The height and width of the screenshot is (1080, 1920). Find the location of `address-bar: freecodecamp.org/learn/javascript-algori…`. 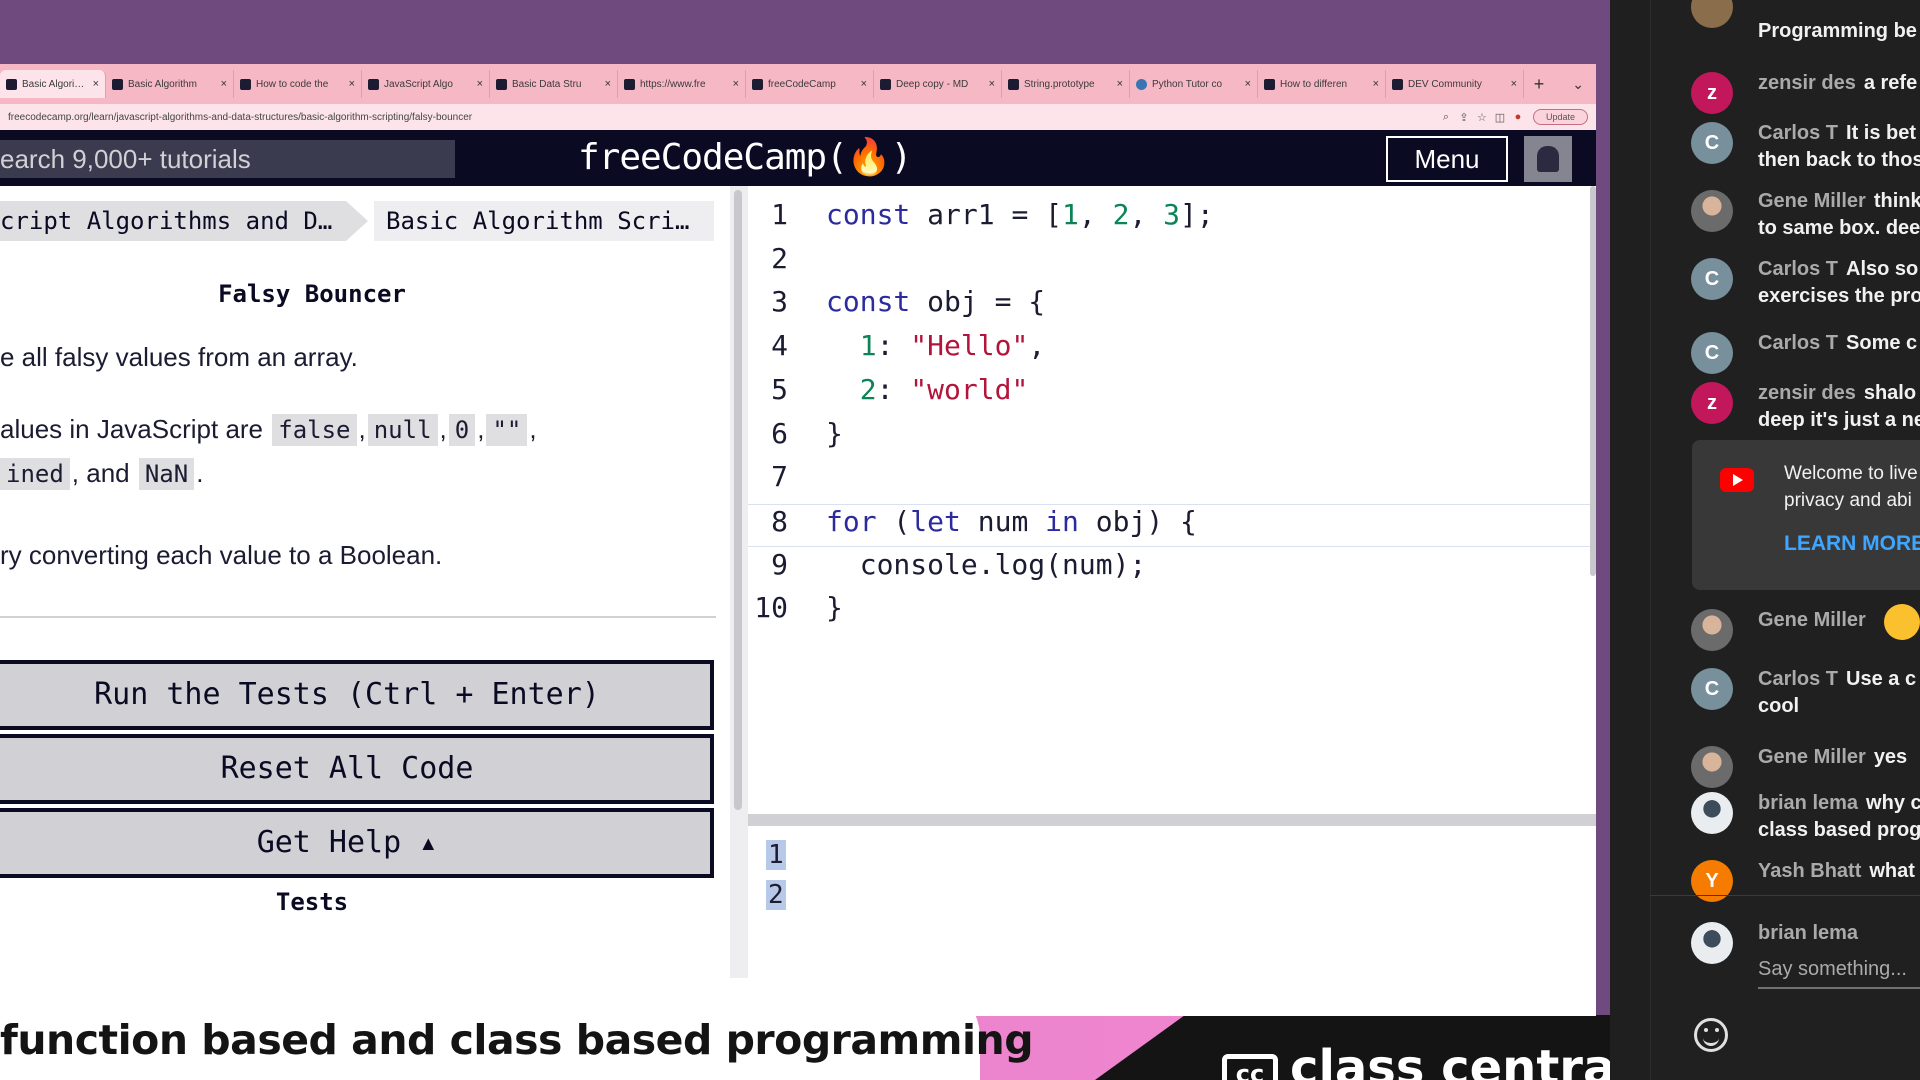

address-bar: freecodecamp.org/learn/javascript-algori… is located at coordinates (798, 117).